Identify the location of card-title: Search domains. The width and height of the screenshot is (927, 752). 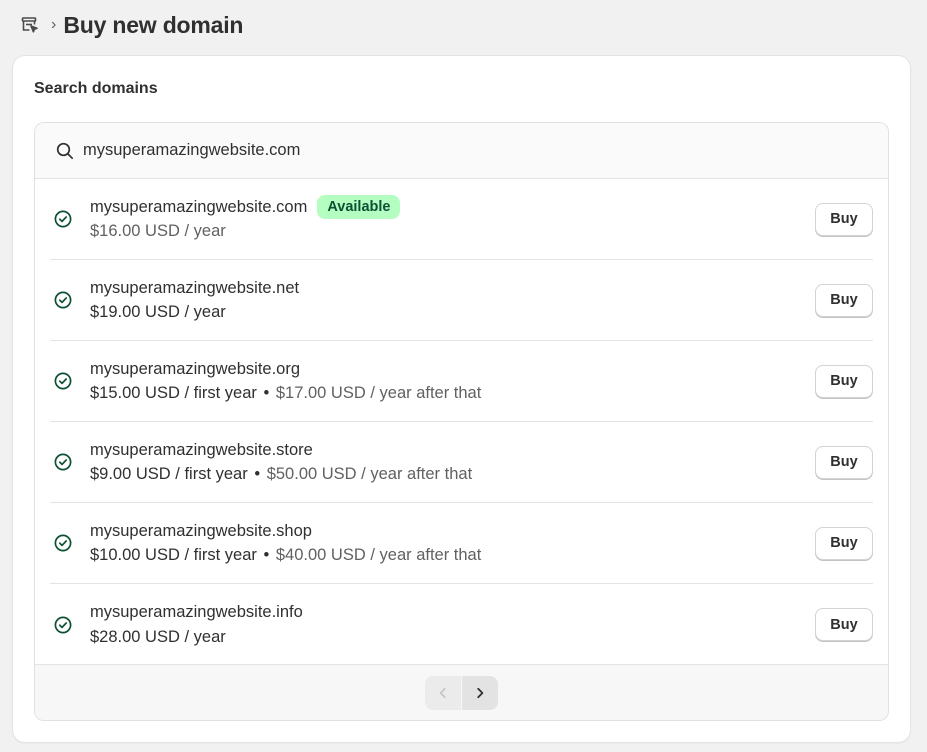
(96, 88).